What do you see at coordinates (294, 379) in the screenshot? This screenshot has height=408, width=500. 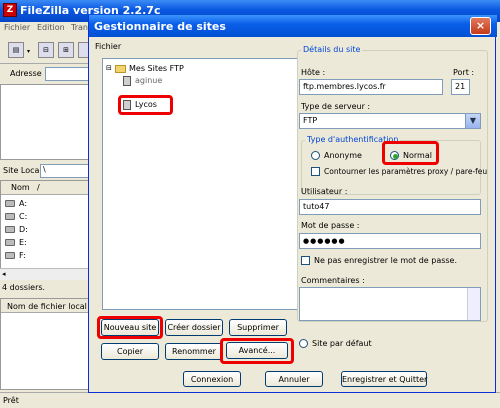 I see `cancel-button: Annuler` at bounding box center [294, 379].